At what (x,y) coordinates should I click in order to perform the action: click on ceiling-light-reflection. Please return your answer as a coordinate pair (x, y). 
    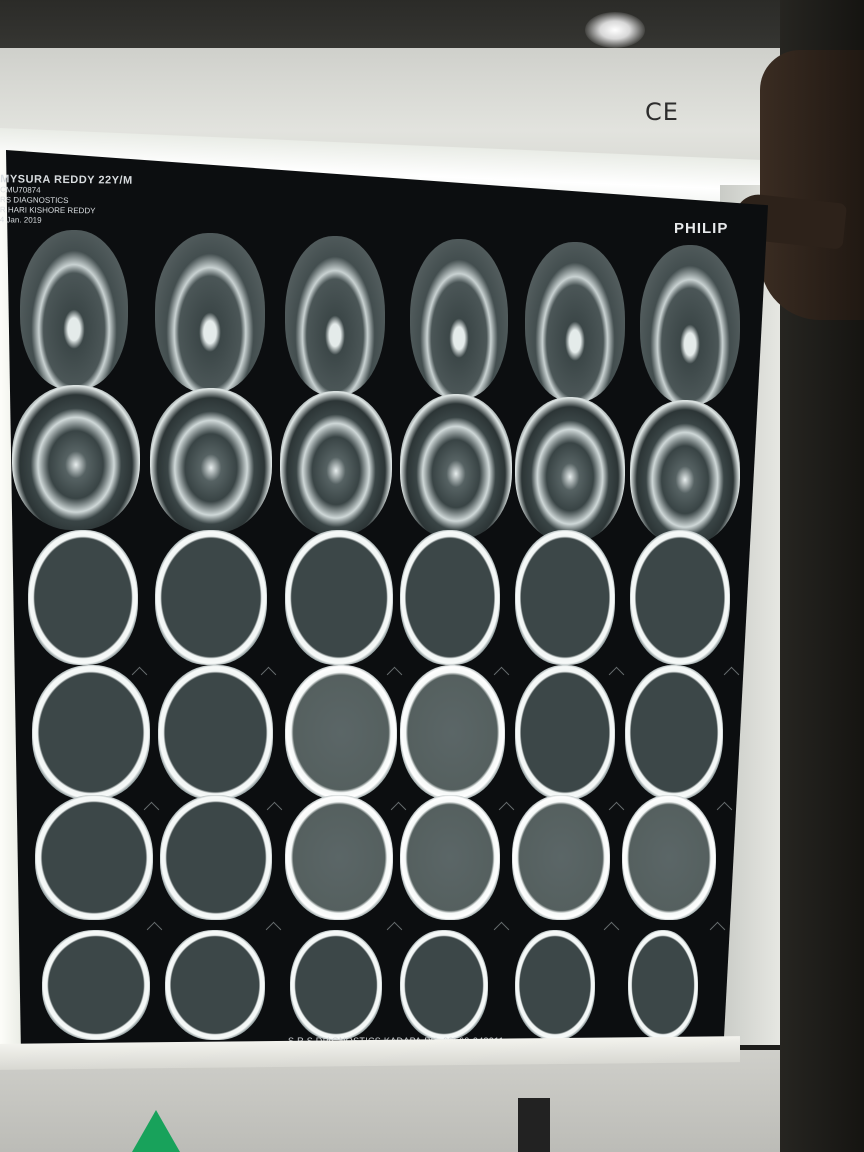
    Looking at the image, I should click on (615, 30).